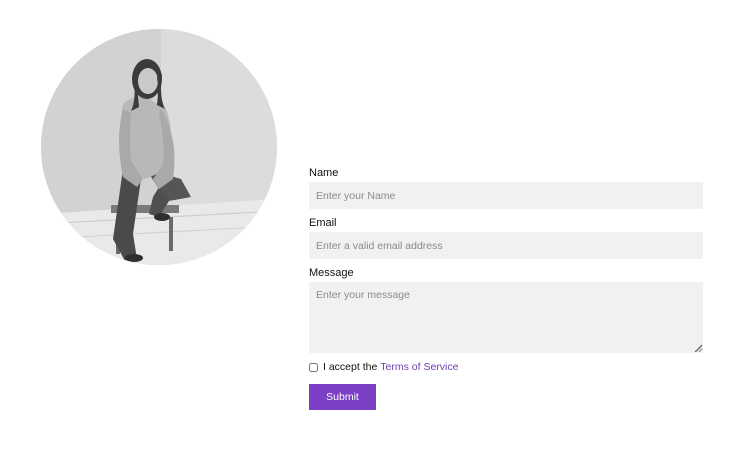 The image size is (750, 462). Describe the element at coordinates (313, 367) in the screenshot. I see `terms-checkbox` at that location.